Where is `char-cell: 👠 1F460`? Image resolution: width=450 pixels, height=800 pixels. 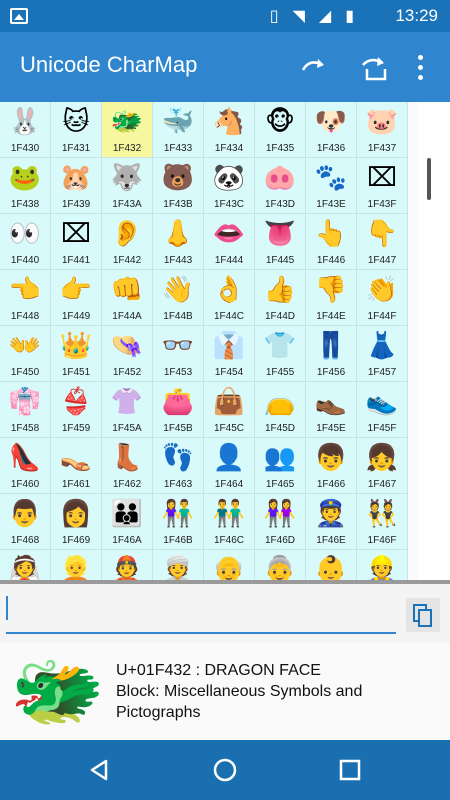 char-cell: 👠 1F460 is located at coordinates (25, 466).